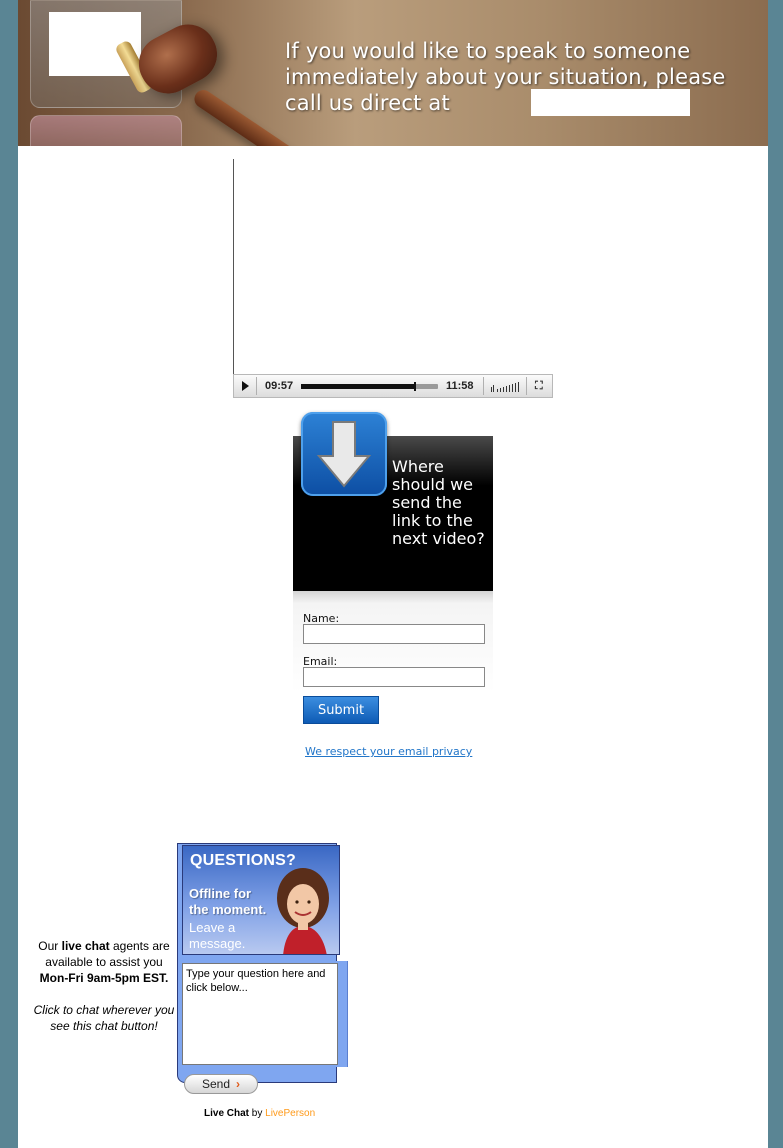 This screenshot has width=783, height=1148. I want to click on fullscreen-icon: ⛶, so click(540, 386).